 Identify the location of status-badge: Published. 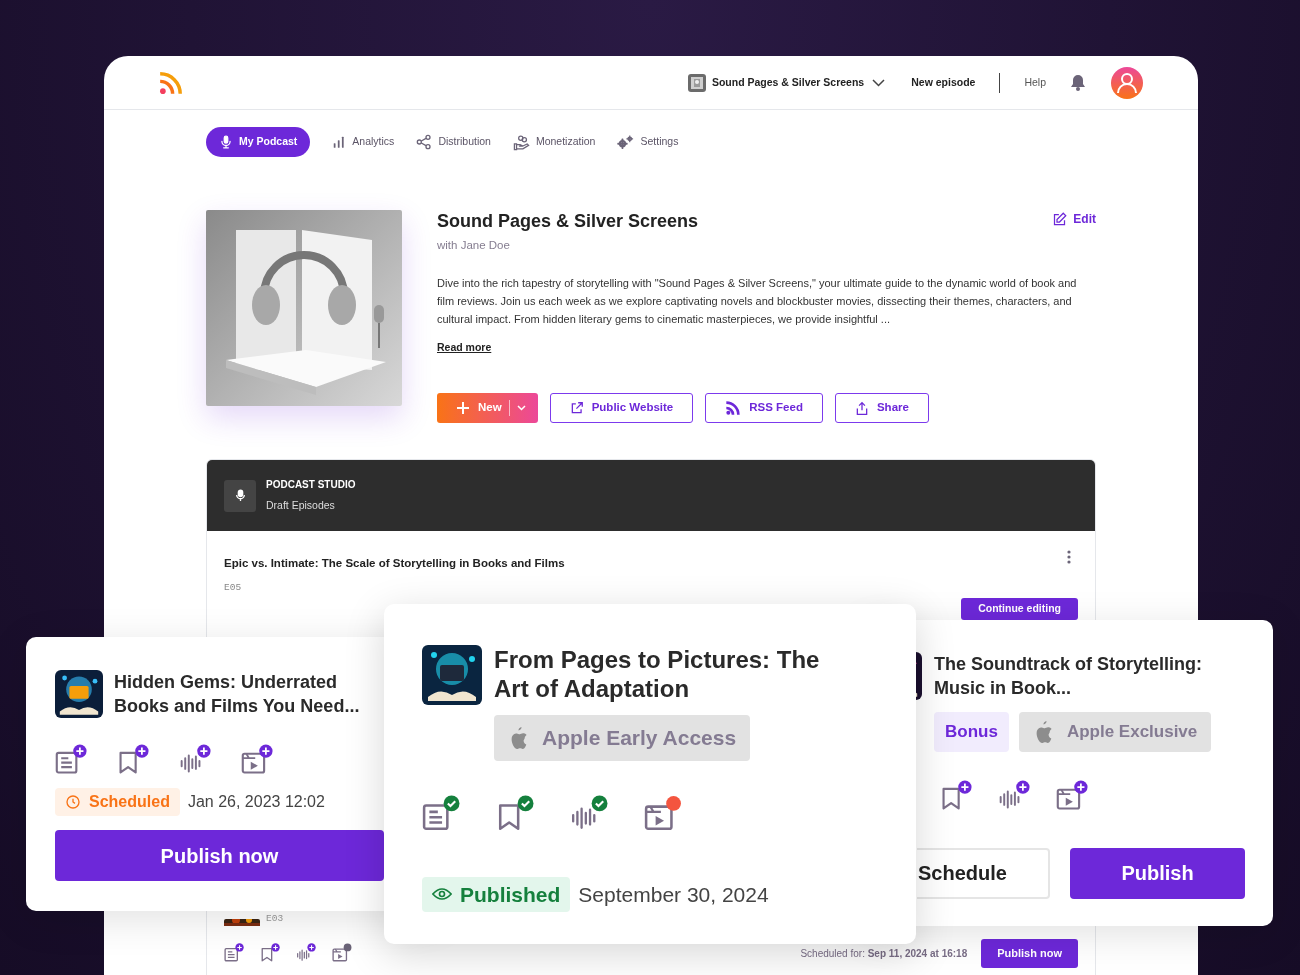
(496, 894).